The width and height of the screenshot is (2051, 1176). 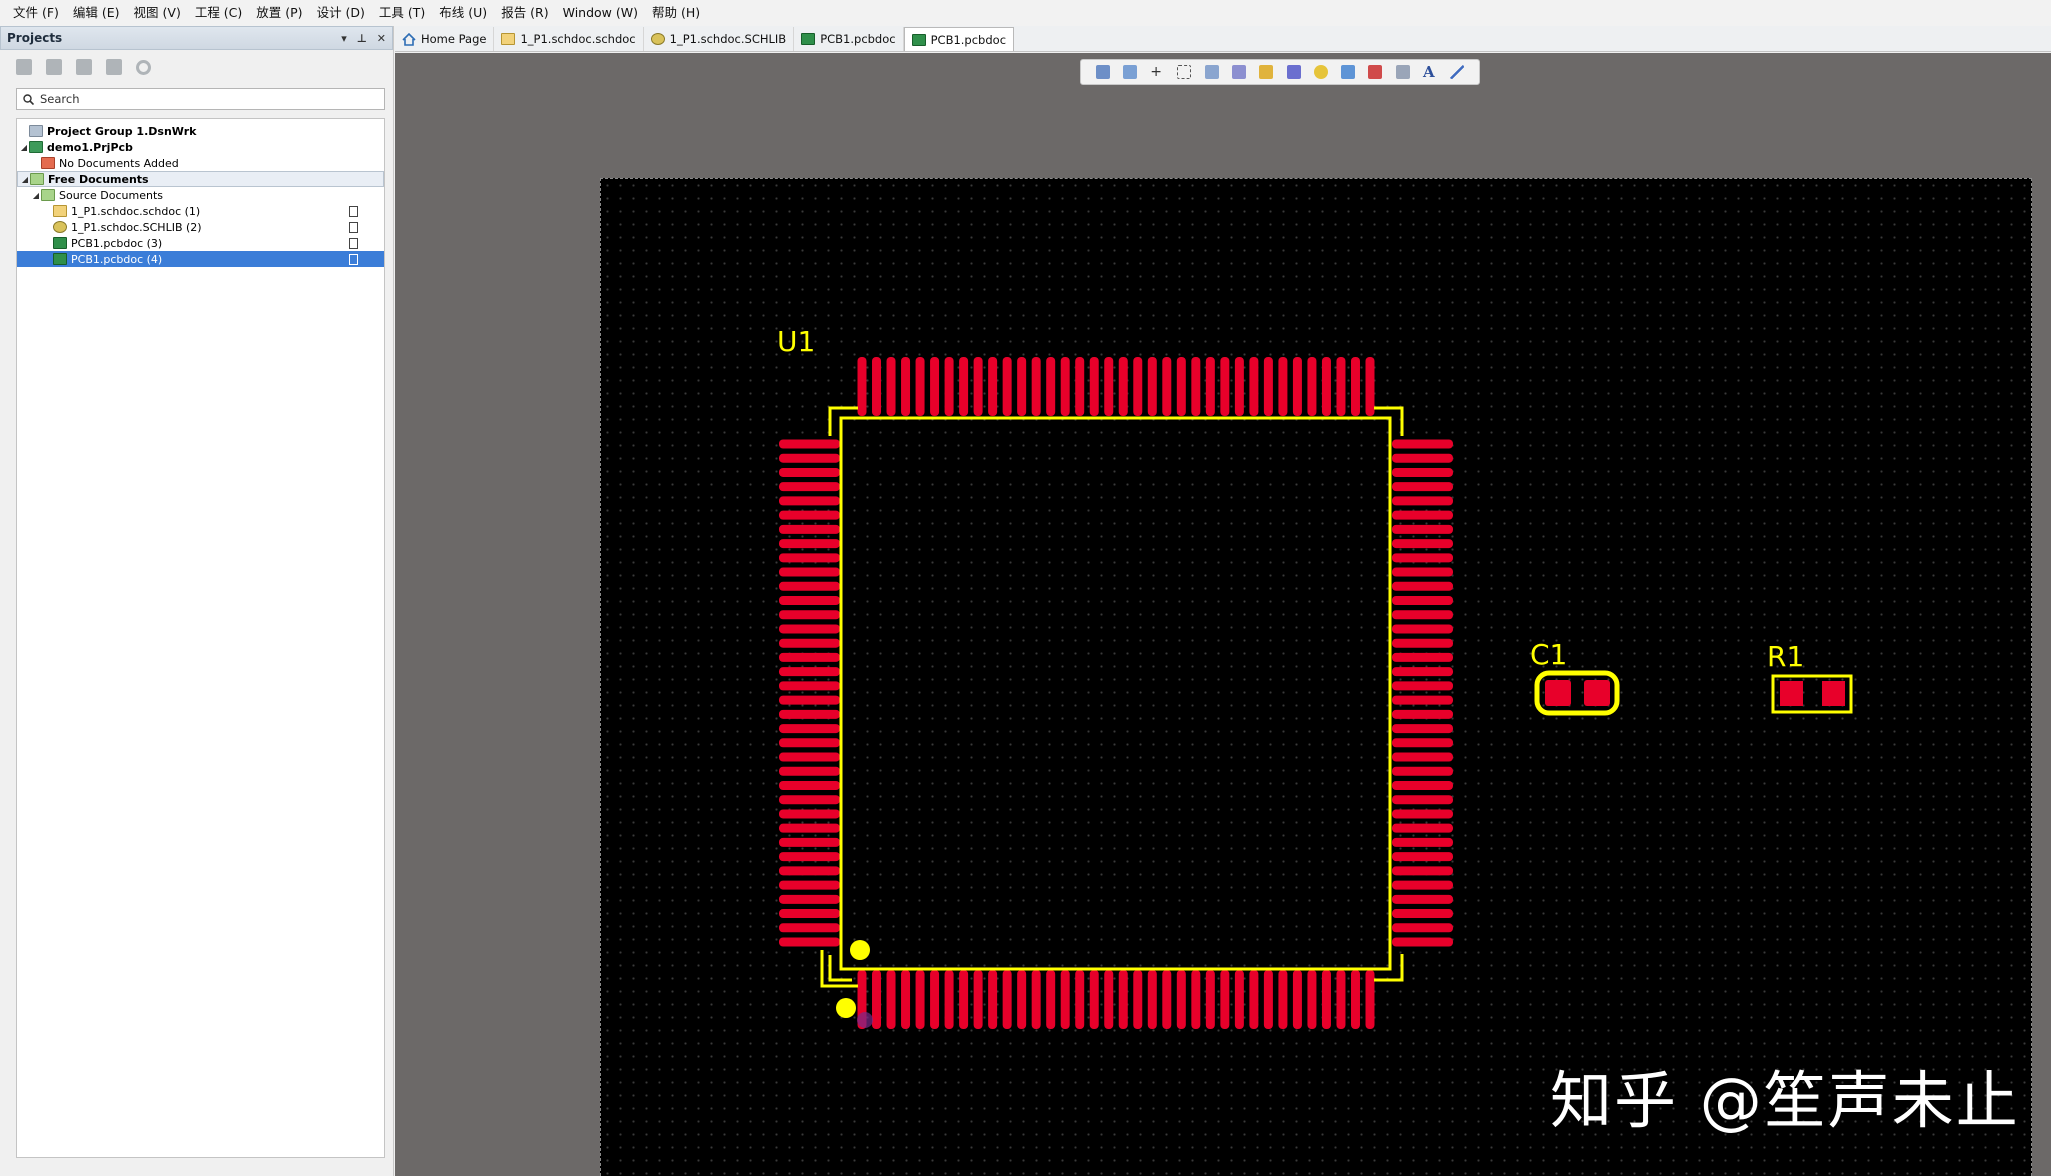 I want to click on u1-pin1-highlight, so click(x=865, y=1020).